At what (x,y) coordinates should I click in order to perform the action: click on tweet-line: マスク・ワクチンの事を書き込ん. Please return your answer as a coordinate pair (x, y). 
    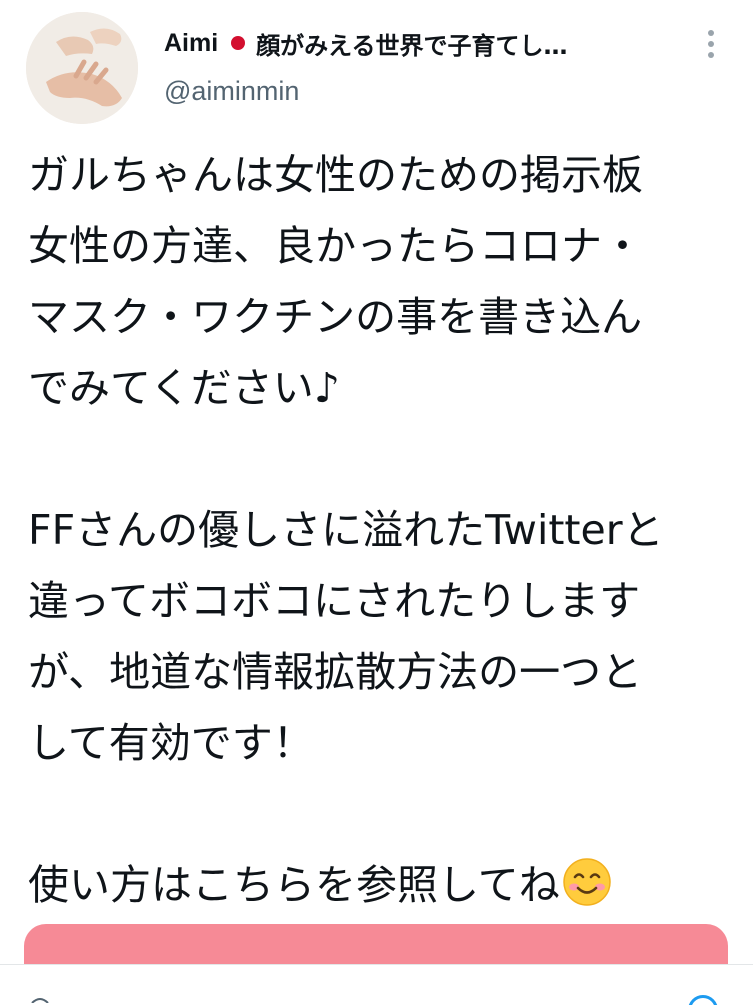
    Looking at the image, I should click on (335, 317).